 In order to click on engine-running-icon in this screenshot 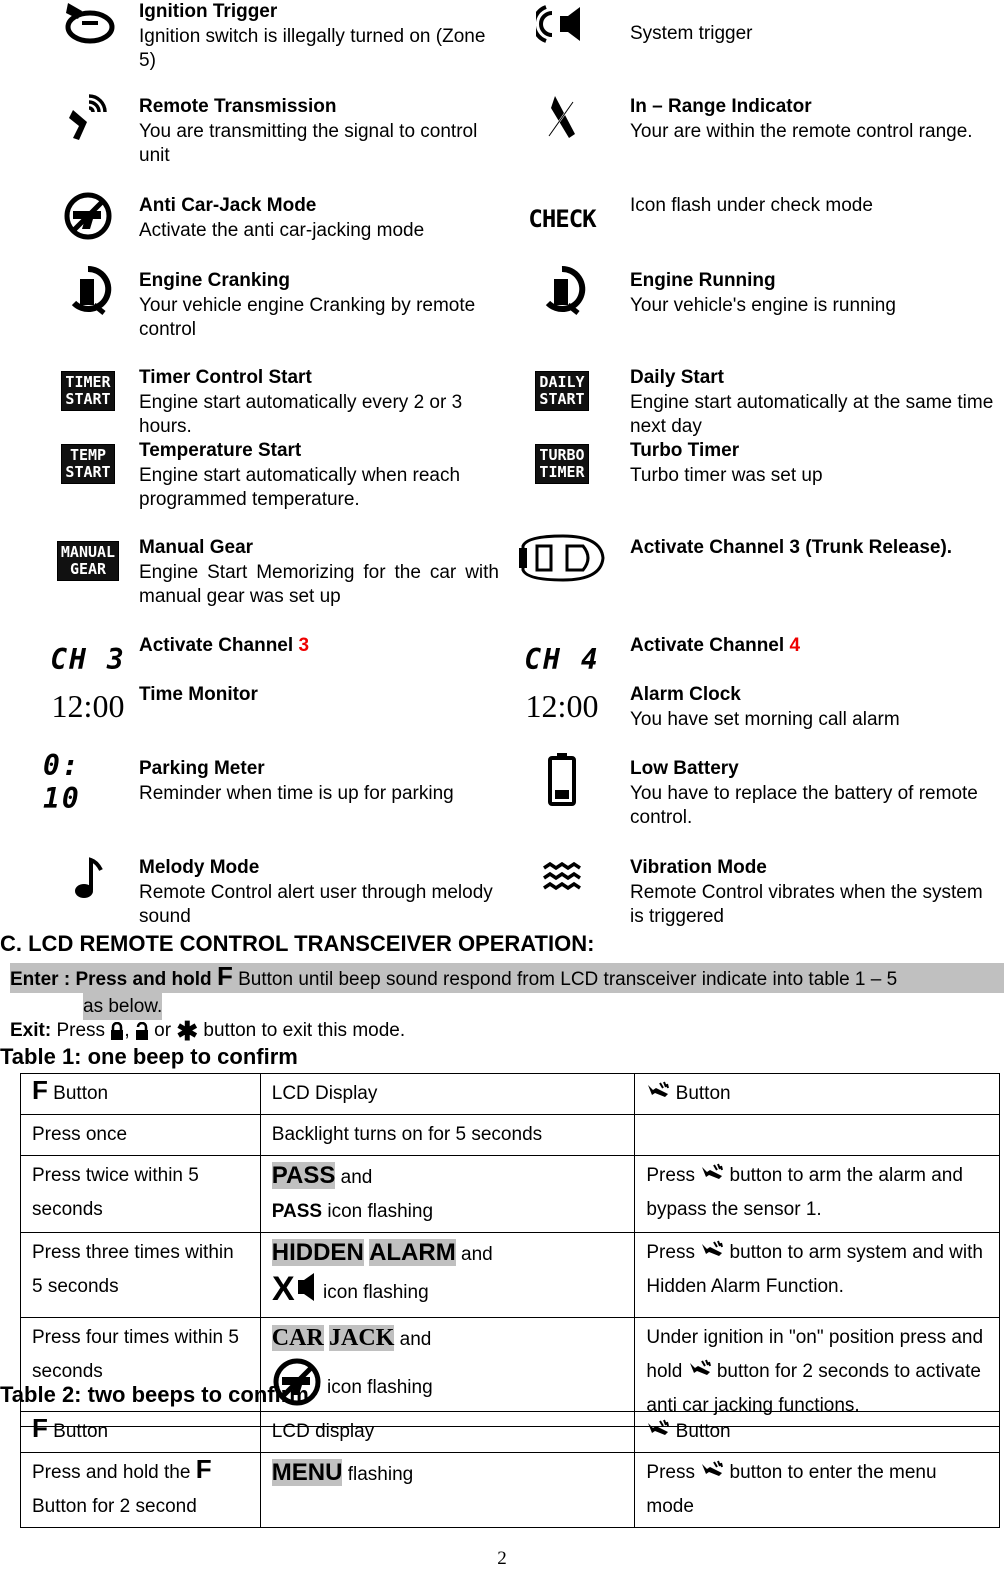, I will do `click(562, 294)`.